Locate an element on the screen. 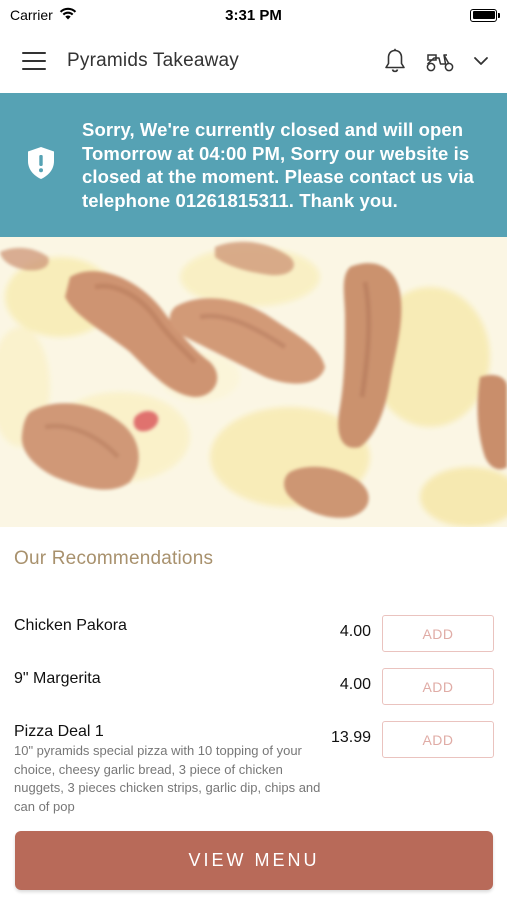 This screenshot has width=507, height=900. status-bar: Carrier 3:31 PM is located at coordinates (253, 15).